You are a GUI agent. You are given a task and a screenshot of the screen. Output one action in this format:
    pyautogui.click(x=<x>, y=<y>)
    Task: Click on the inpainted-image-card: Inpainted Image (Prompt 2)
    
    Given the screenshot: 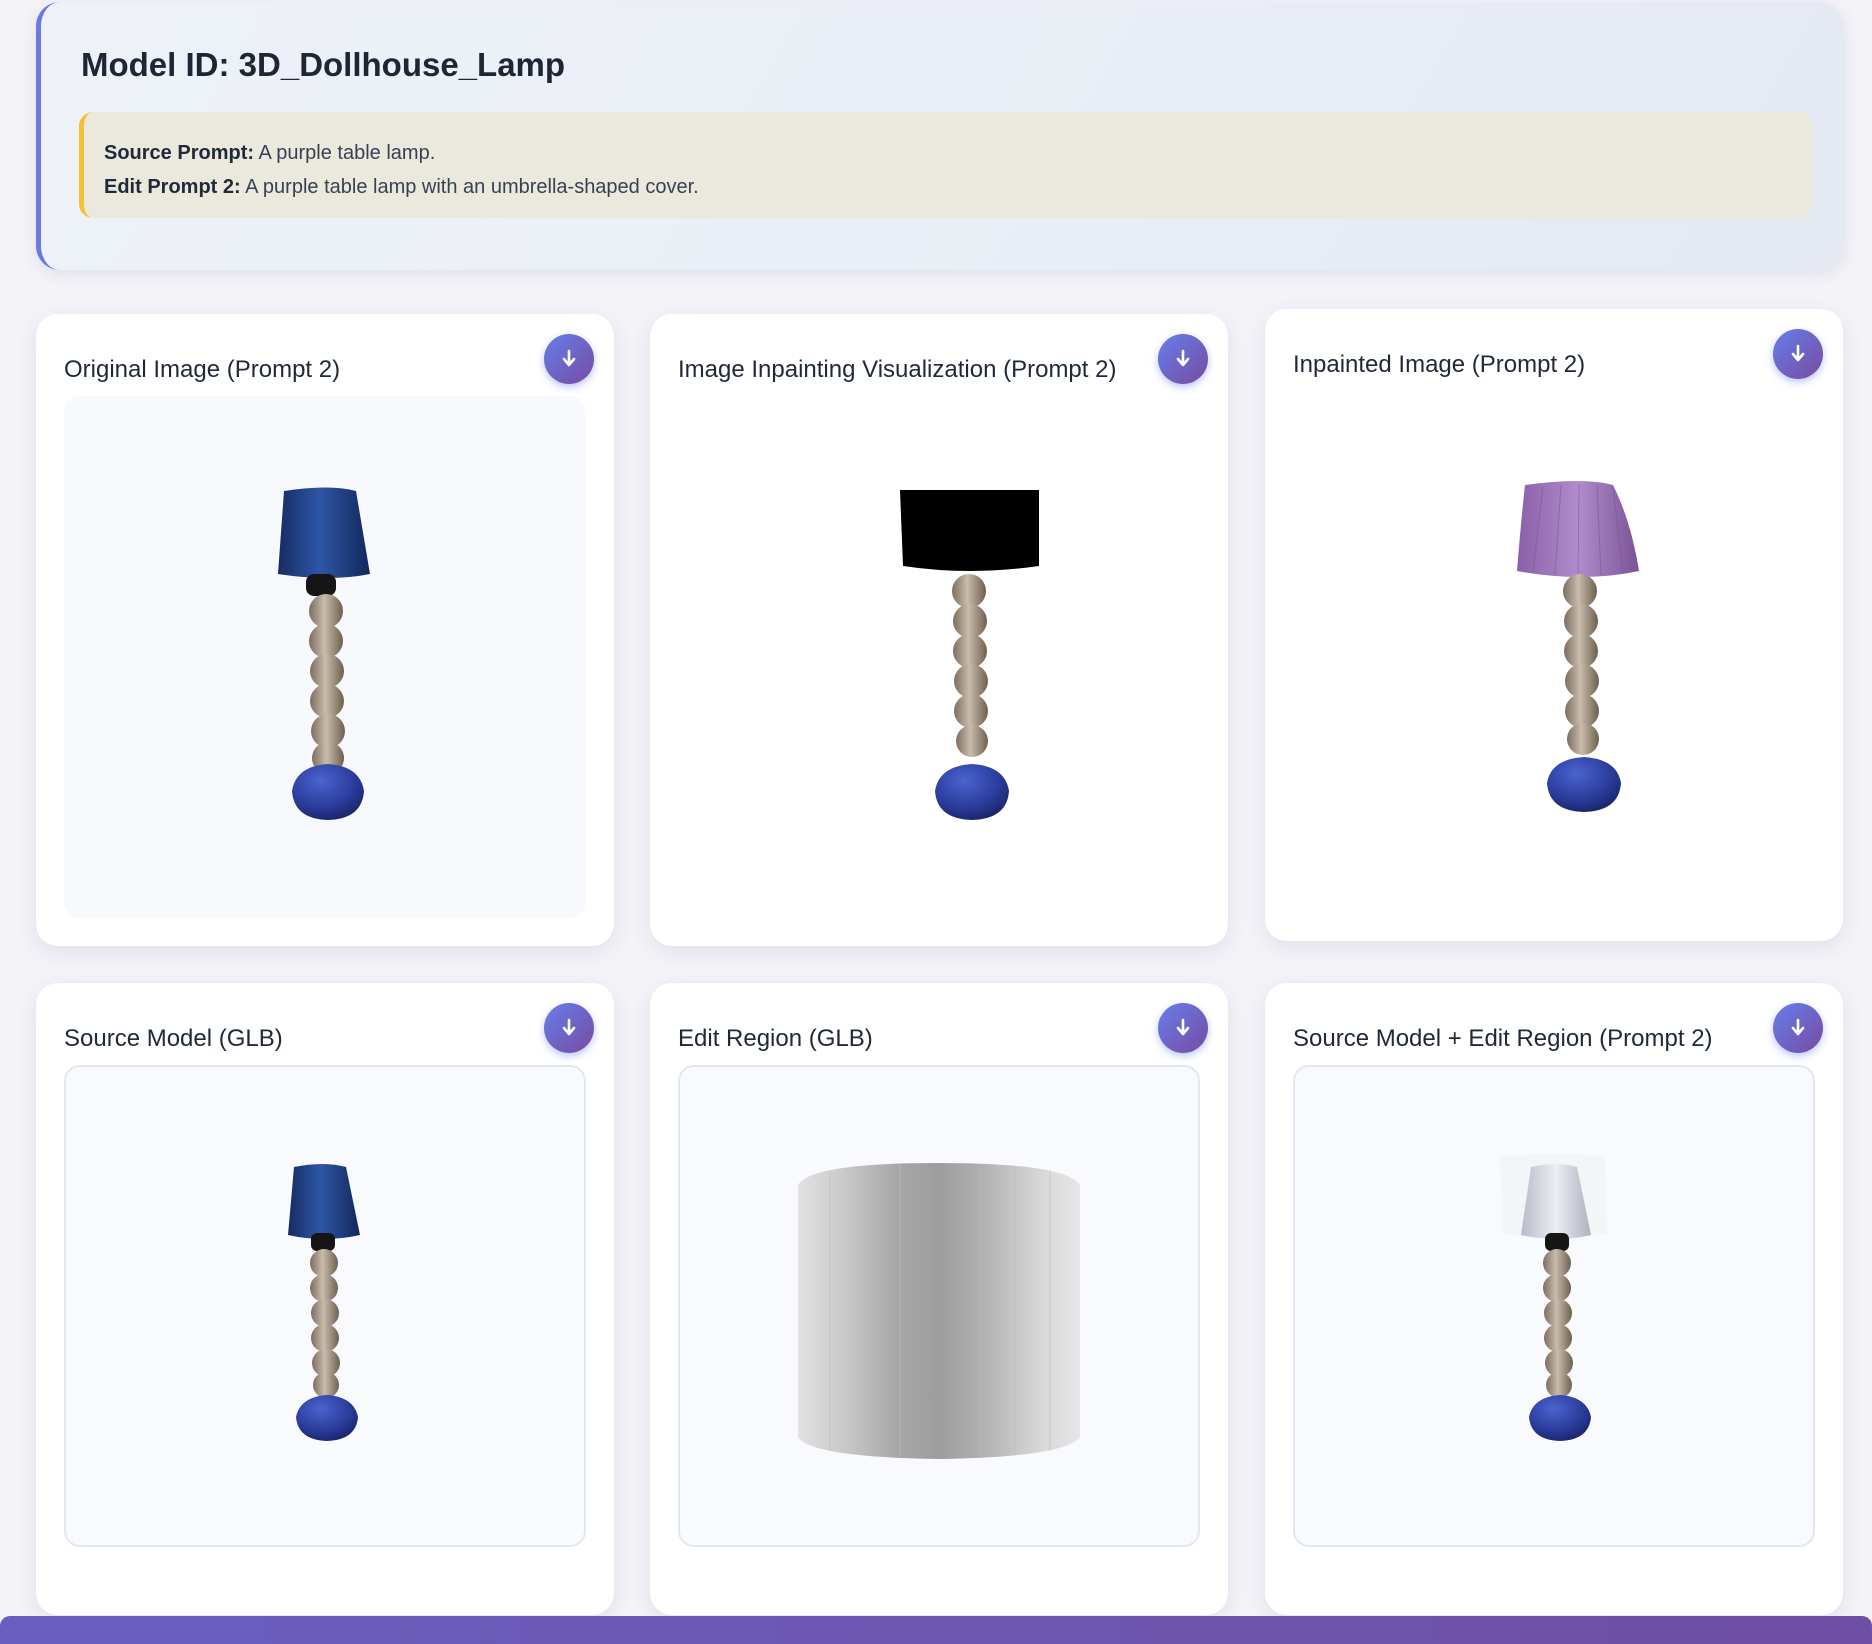 What is the action you would take?
    pyautogui.click(x=1554, y=625)
    